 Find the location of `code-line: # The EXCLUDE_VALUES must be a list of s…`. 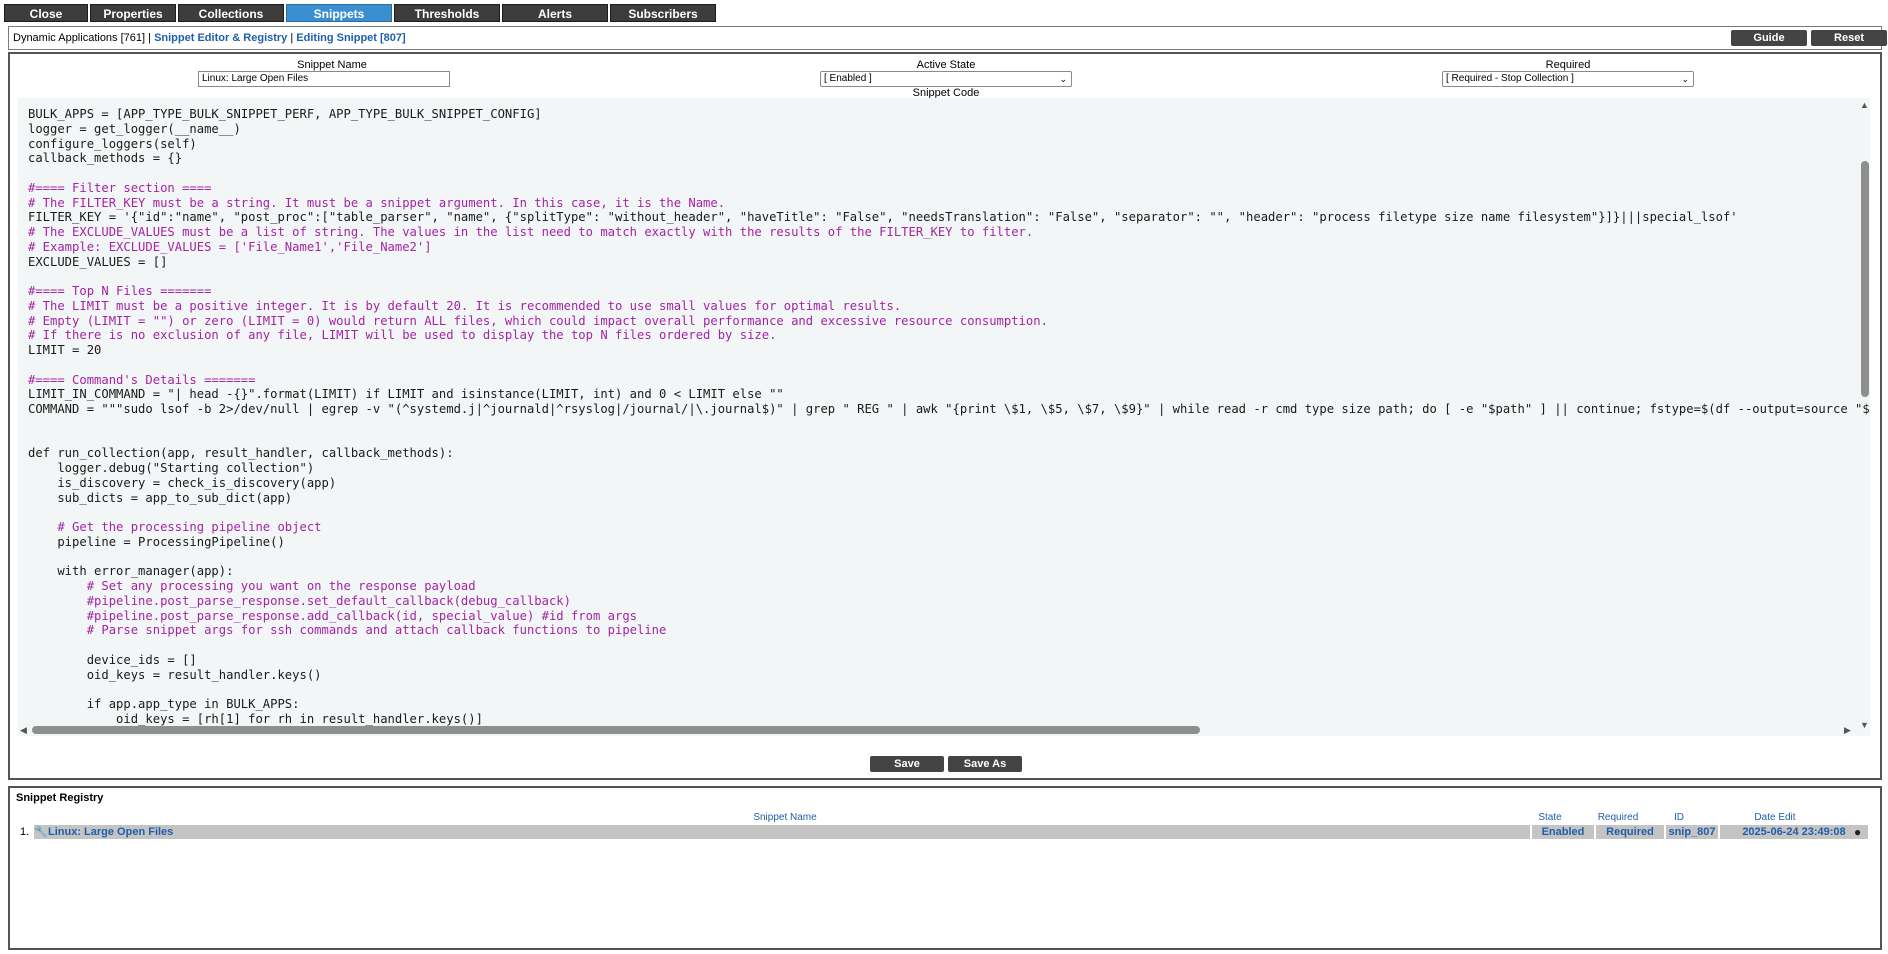

code-line: # The EXCLUDE_VALUES must be a list of s… is located at coordinates (531, 232).